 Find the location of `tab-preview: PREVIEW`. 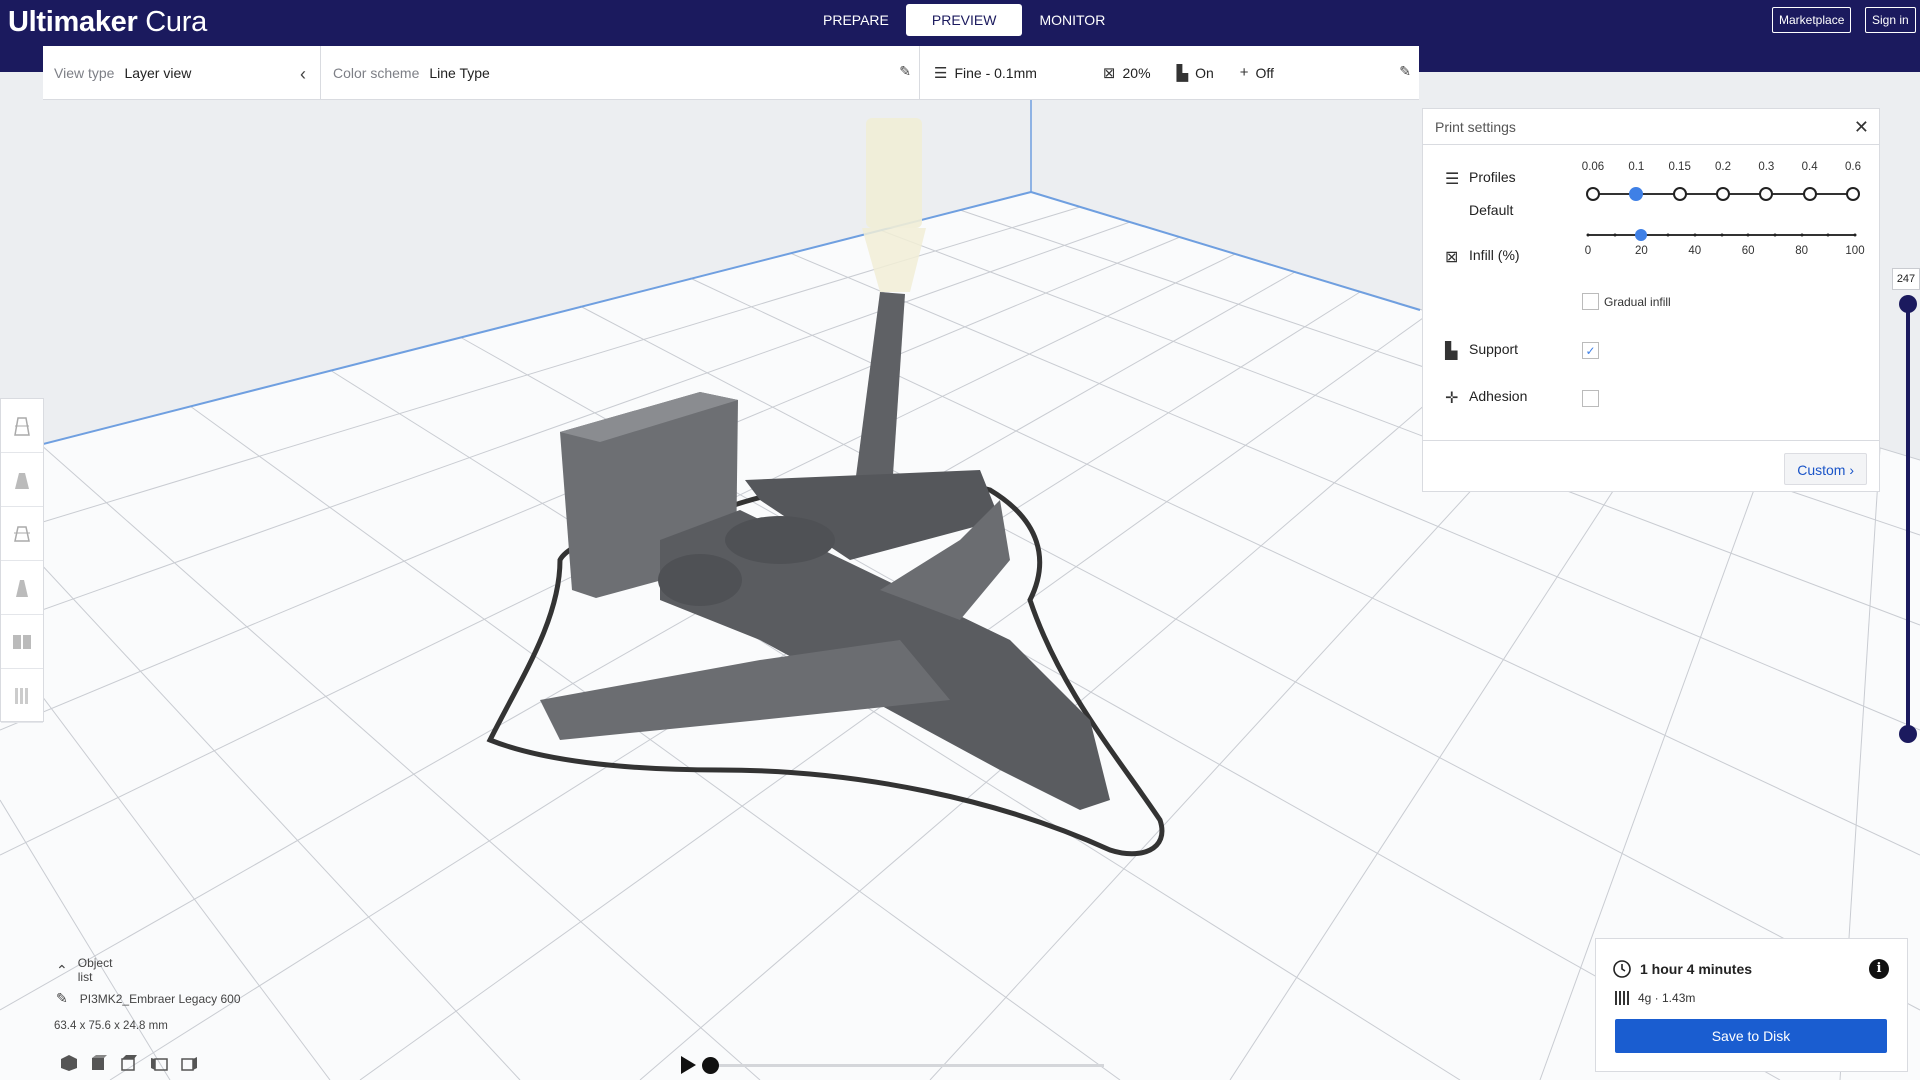

tab-preview: PREVIEW is located at coordinates (964, 20).